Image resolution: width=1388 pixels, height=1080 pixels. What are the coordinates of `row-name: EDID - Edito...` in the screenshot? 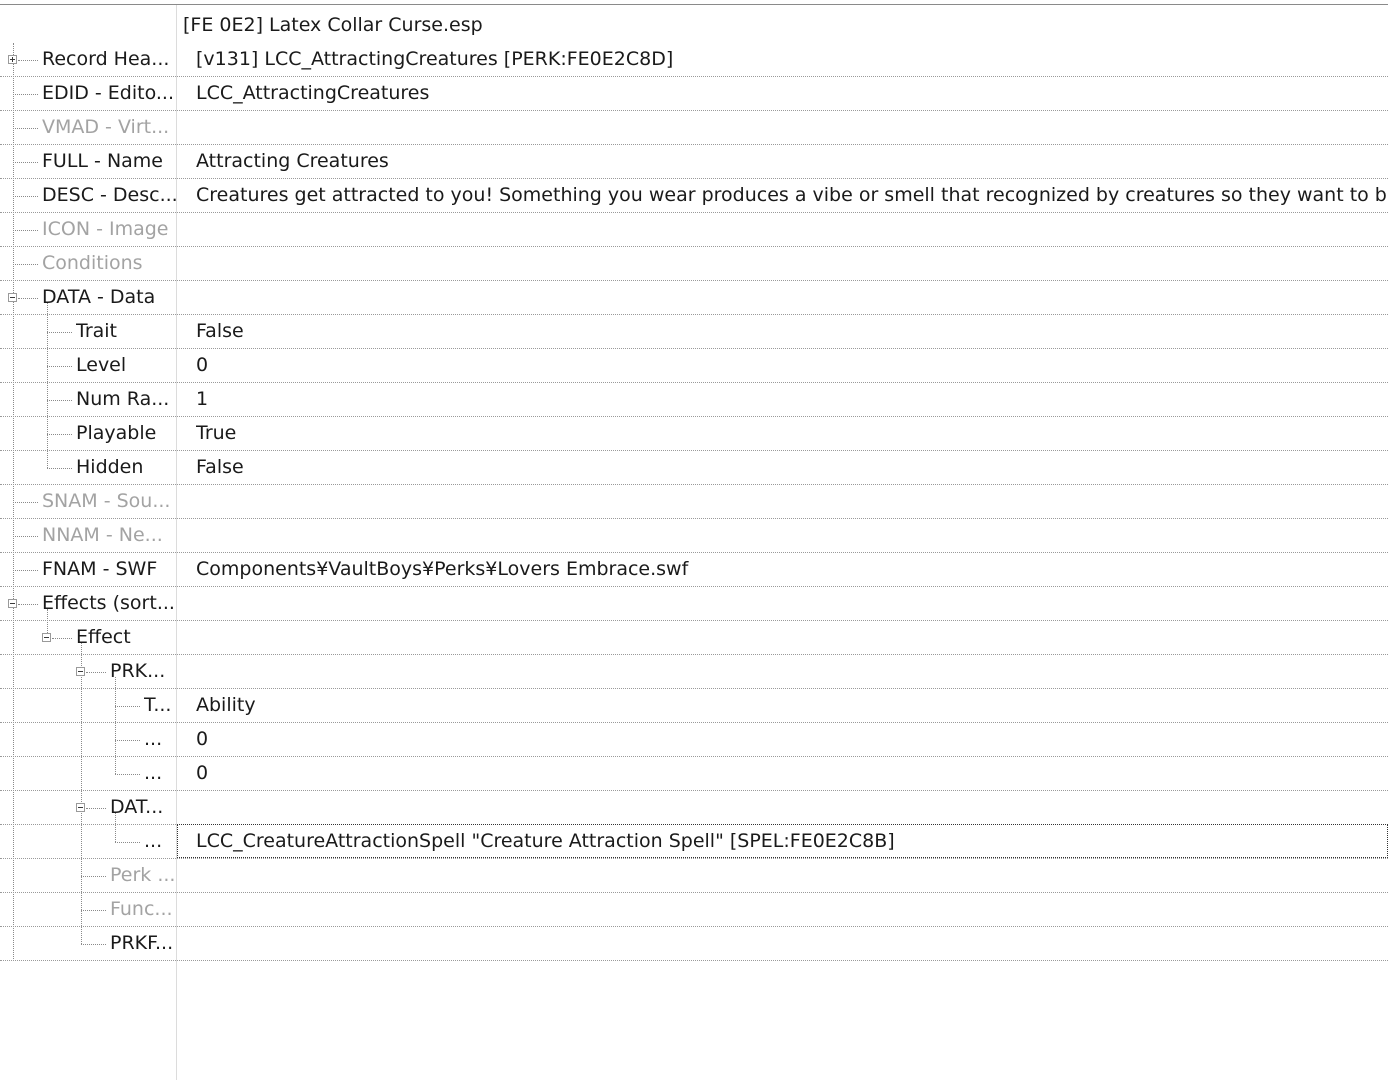 It's located at (108, 93).